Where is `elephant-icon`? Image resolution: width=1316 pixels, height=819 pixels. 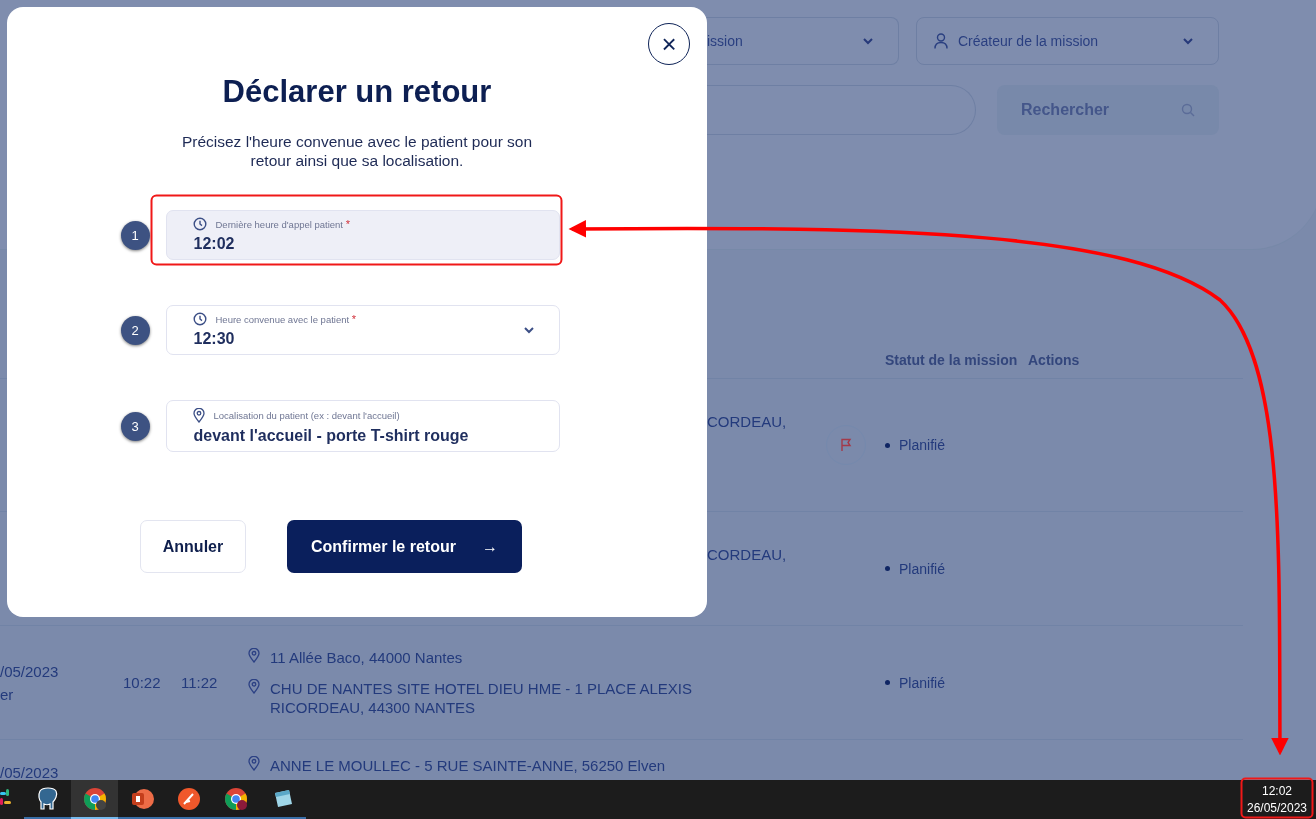
elephant-icon is located at coordinates (47, 798).